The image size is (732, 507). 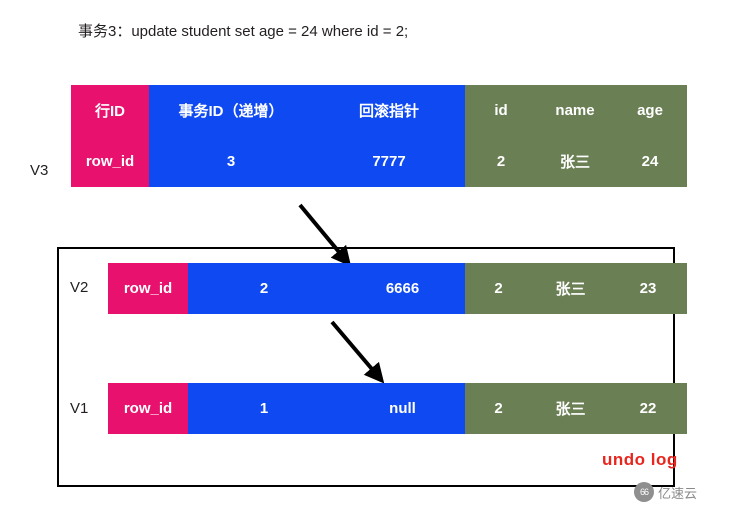 I want to click on watermark: 66 亿速云, so click(x=665, y=492).